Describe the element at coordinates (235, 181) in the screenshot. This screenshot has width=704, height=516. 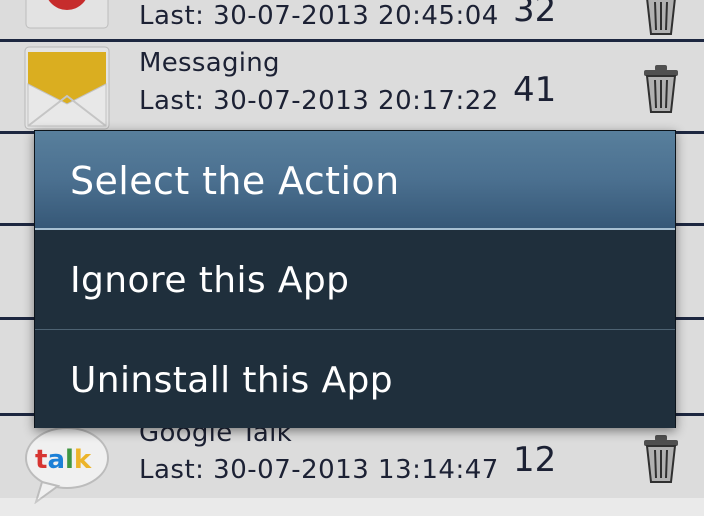
I see `dialog-title: Select the Action` at that location.